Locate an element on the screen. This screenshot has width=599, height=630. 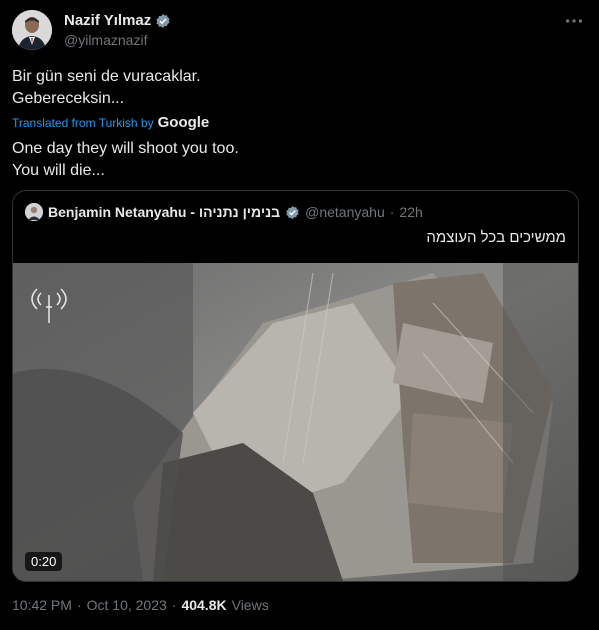
quoted-tweet-time: 22h is located at coordinates (411, 212).